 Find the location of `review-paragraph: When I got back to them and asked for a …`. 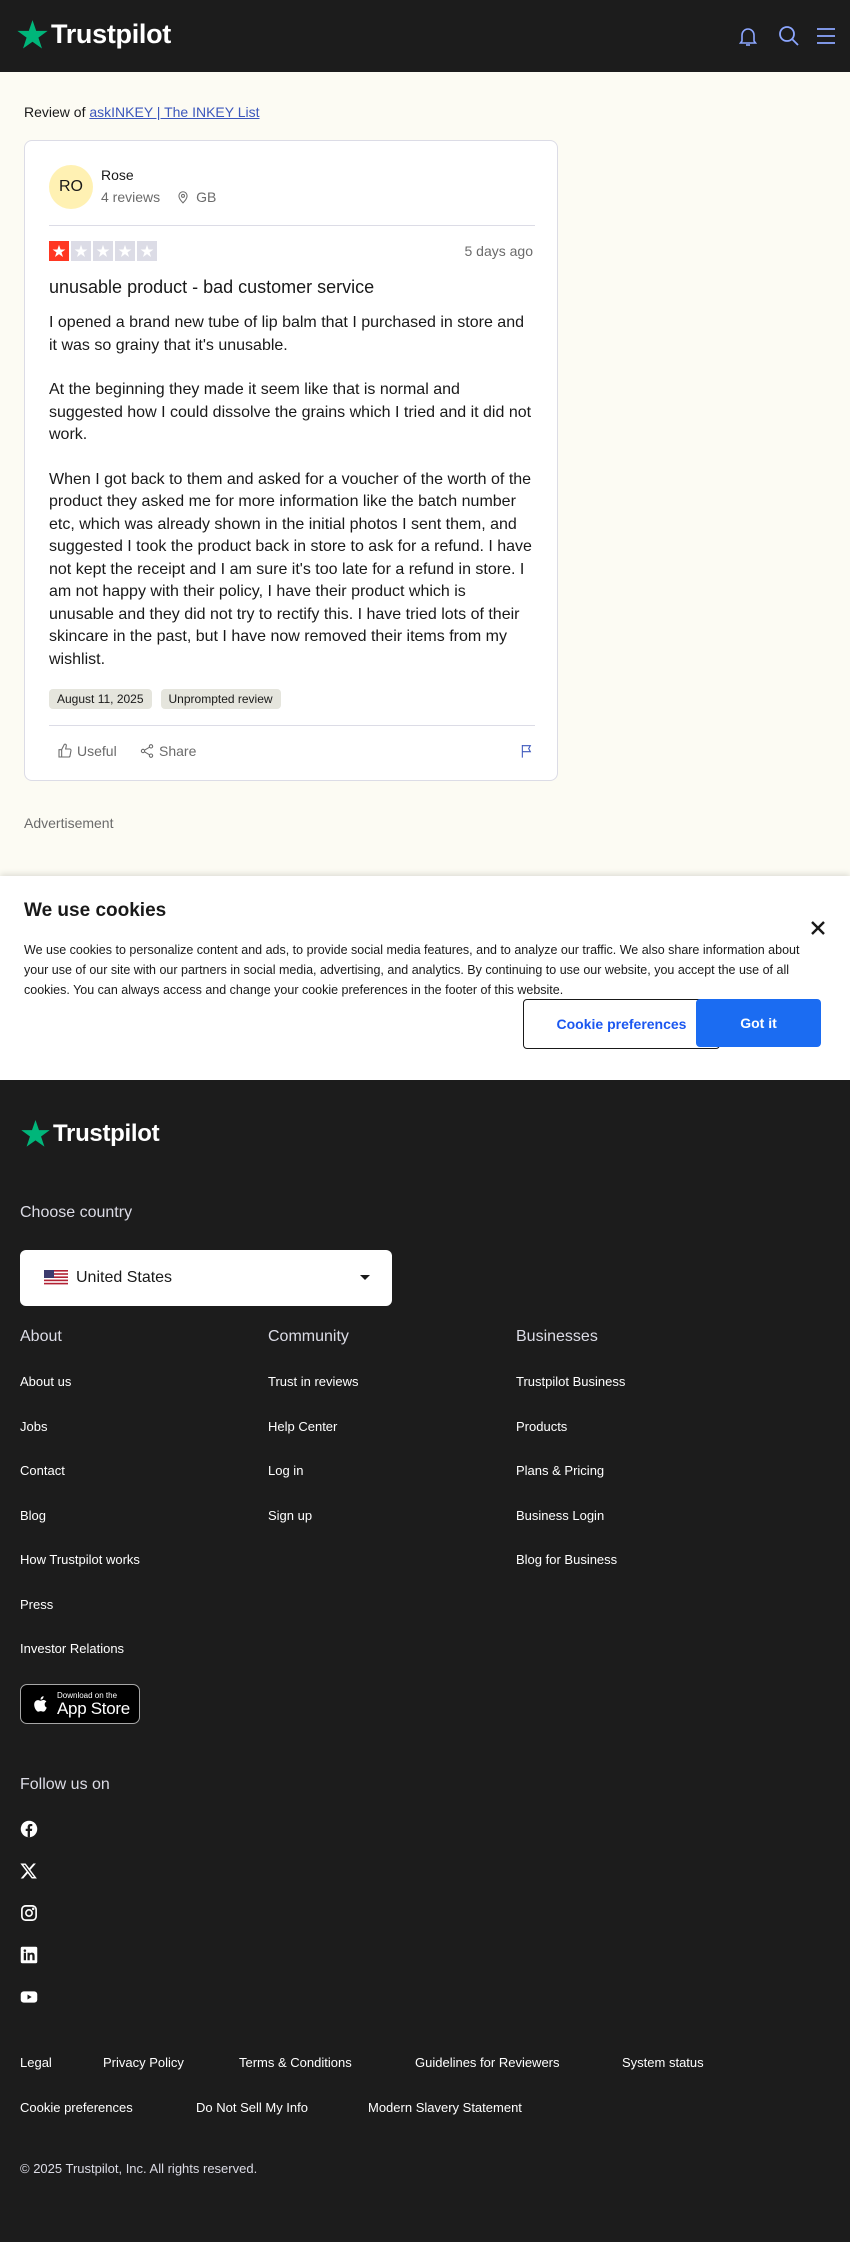

review-paragraph: When I got back to them and asked for a … is located at coordinates (290, 569).